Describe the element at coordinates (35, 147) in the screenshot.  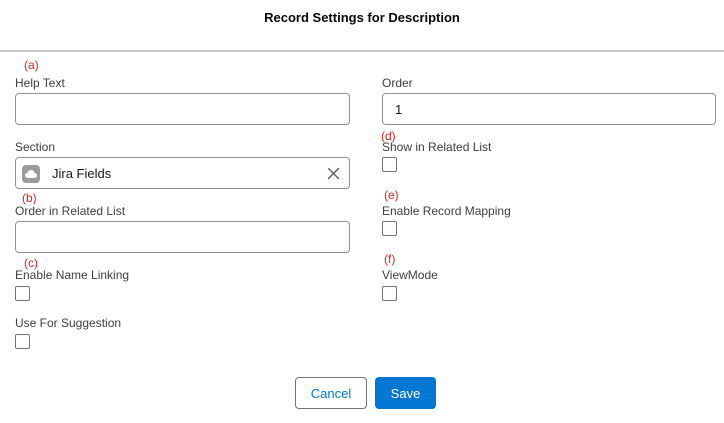
I see `section-label: Section` at that location.